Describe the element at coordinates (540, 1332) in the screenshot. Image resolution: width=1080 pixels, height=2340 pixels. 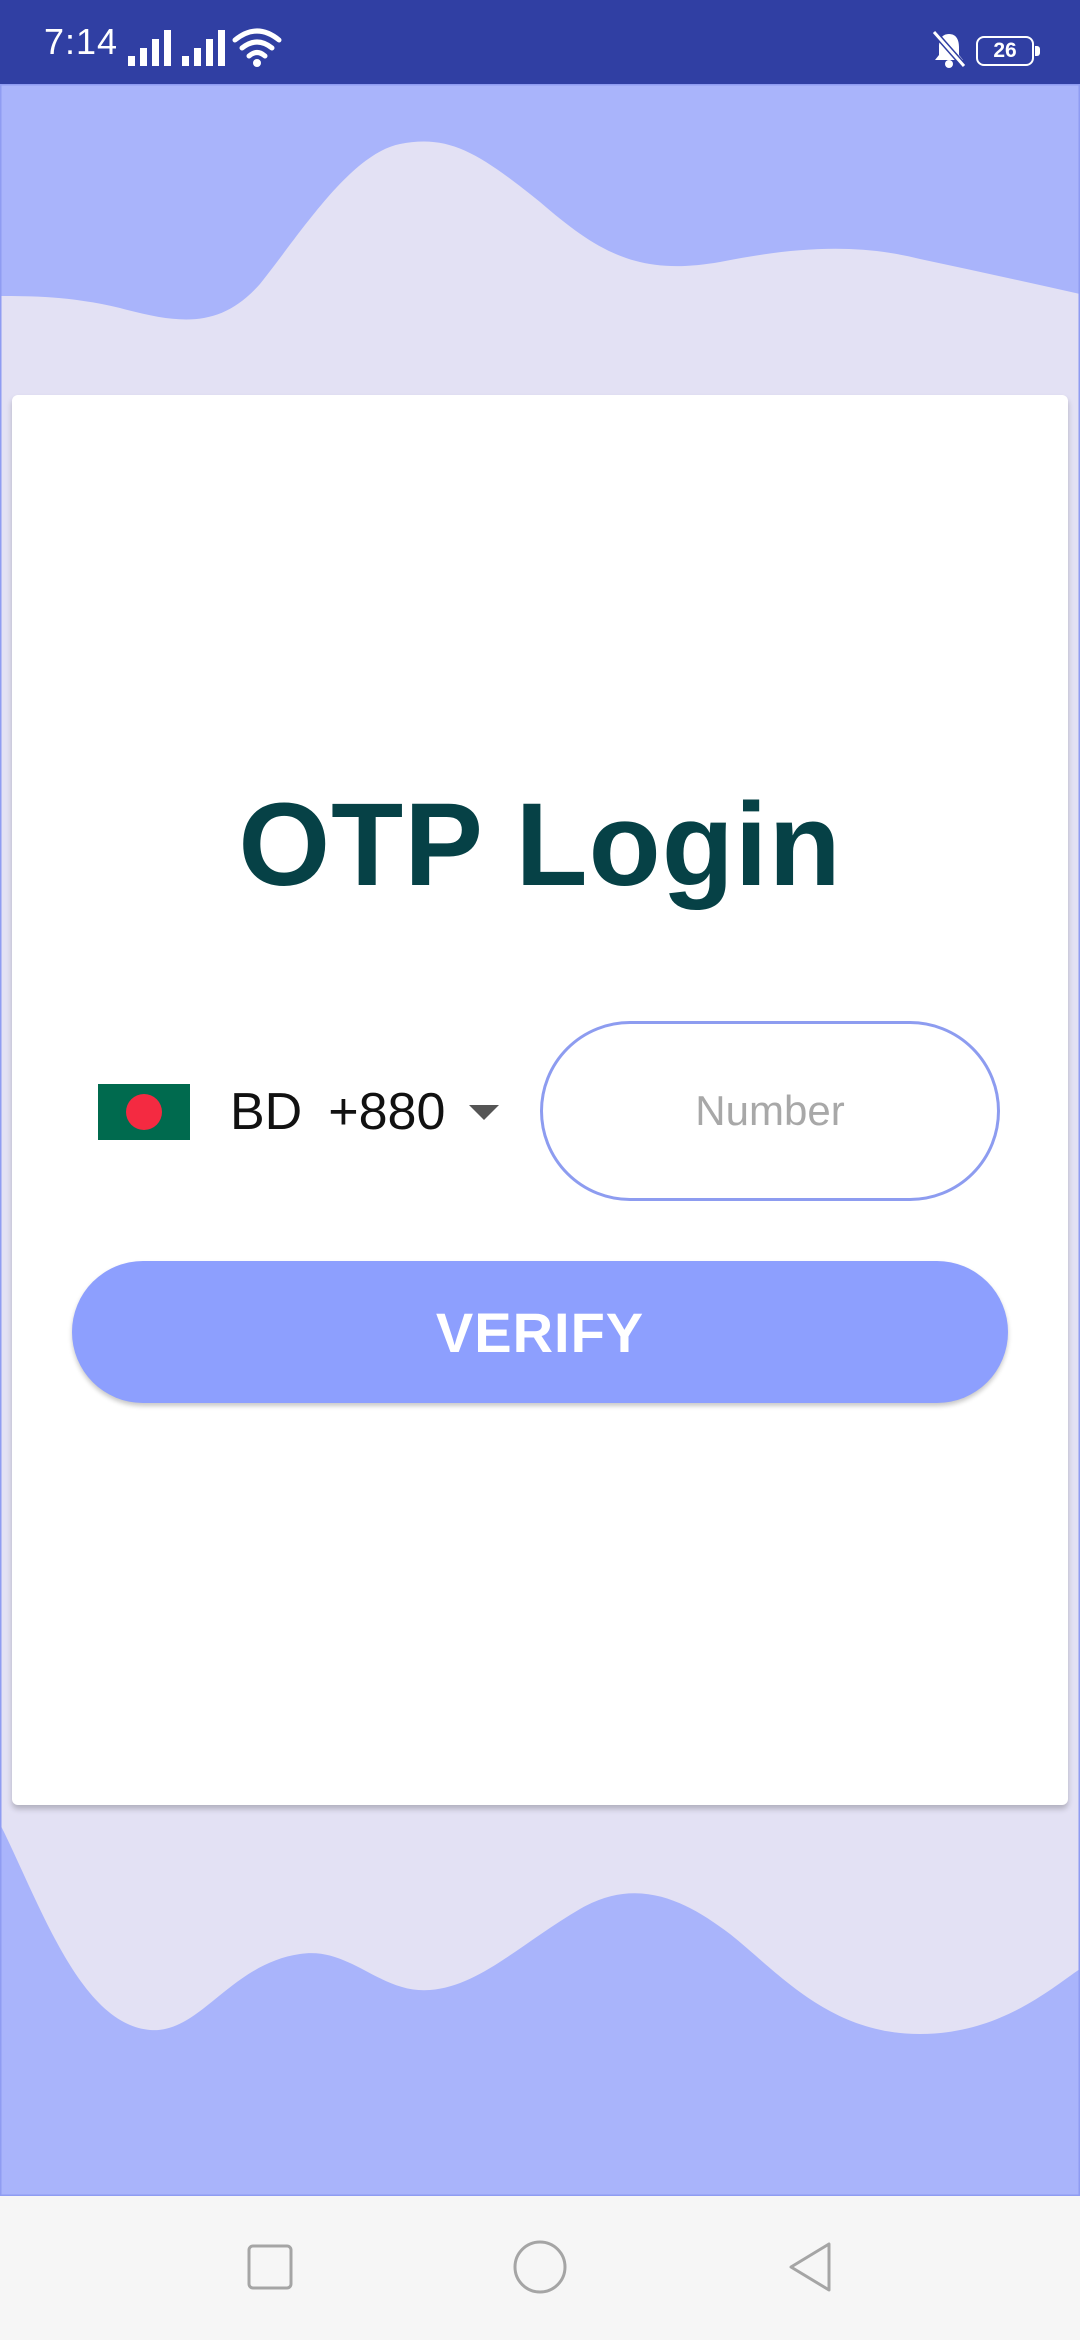
I see `verify-button: VERIFY` at that location.